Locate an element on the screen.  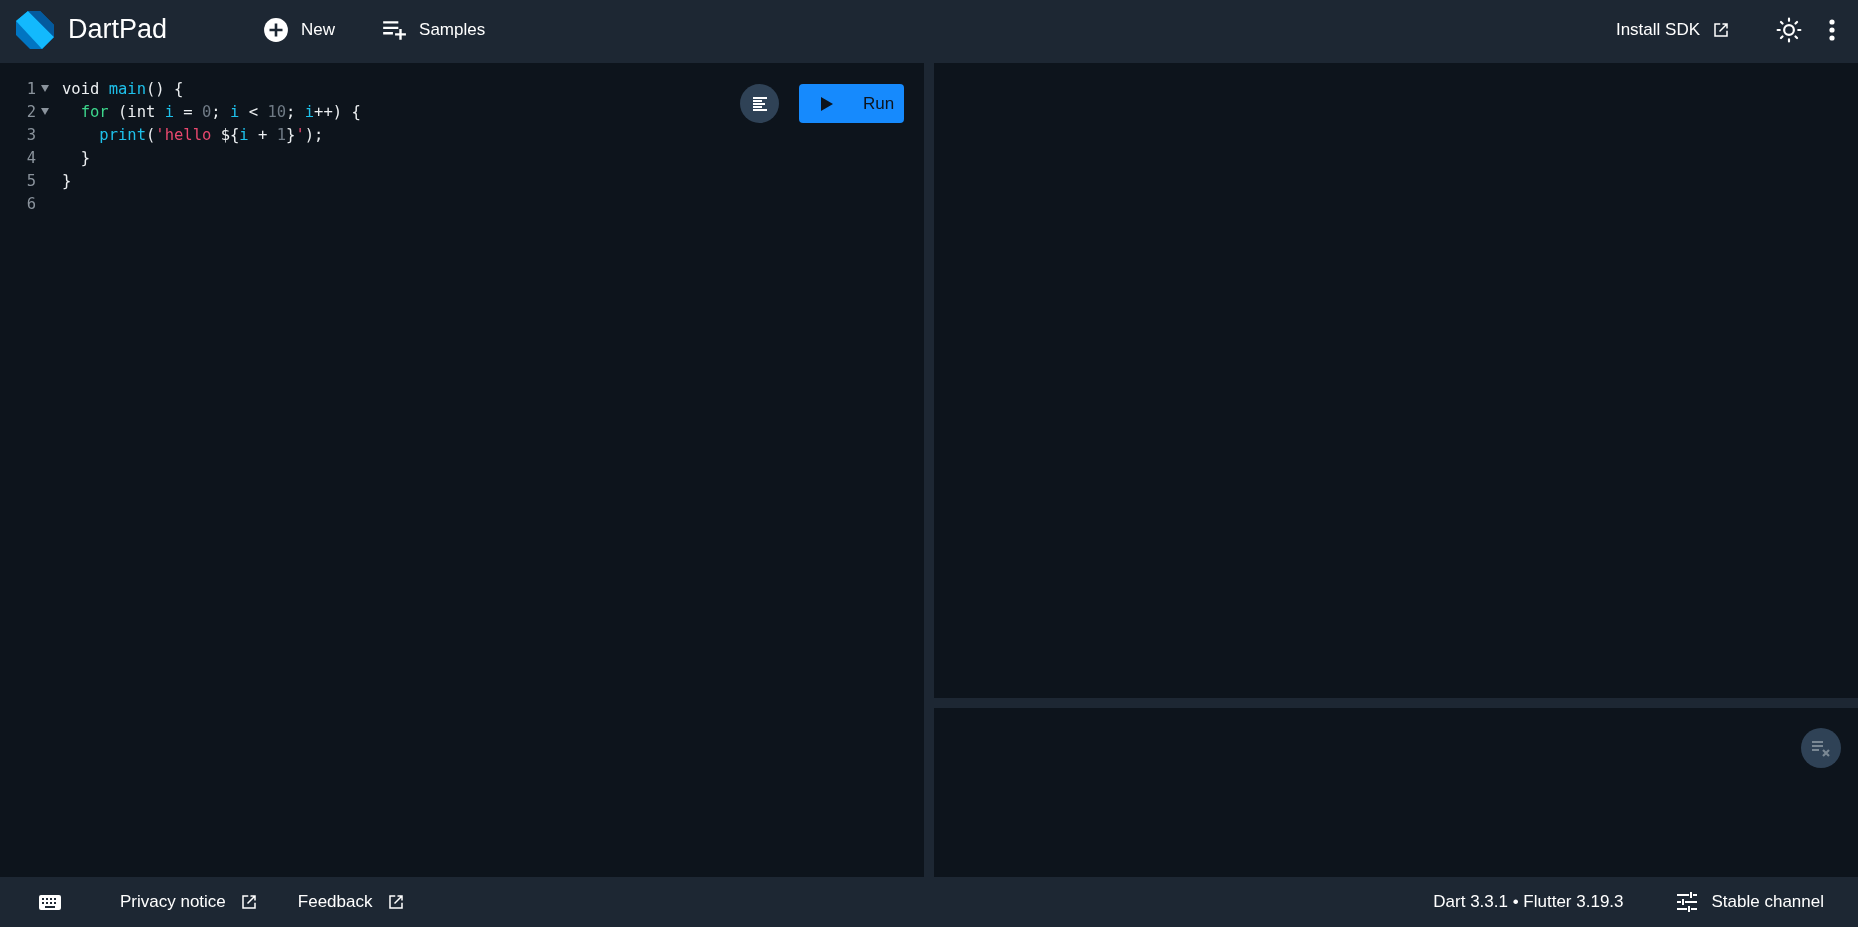
samples-button: Samples is located at coordinates (433, 29).